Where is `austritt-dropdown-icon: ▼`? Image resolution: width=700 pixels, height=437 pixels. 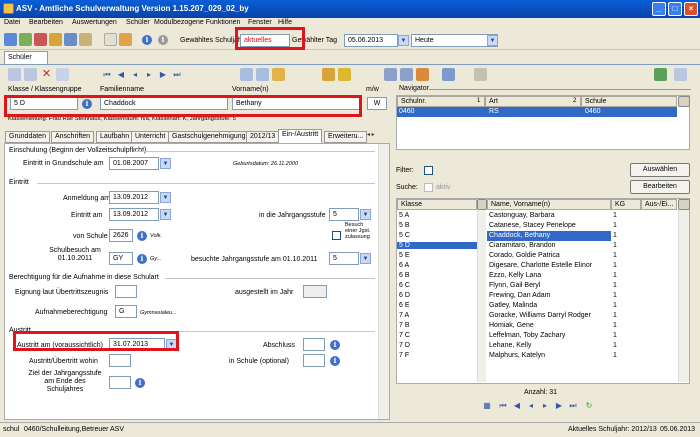 austritt-dropdown-icon: ▼ is located at coordinates (171, 344).